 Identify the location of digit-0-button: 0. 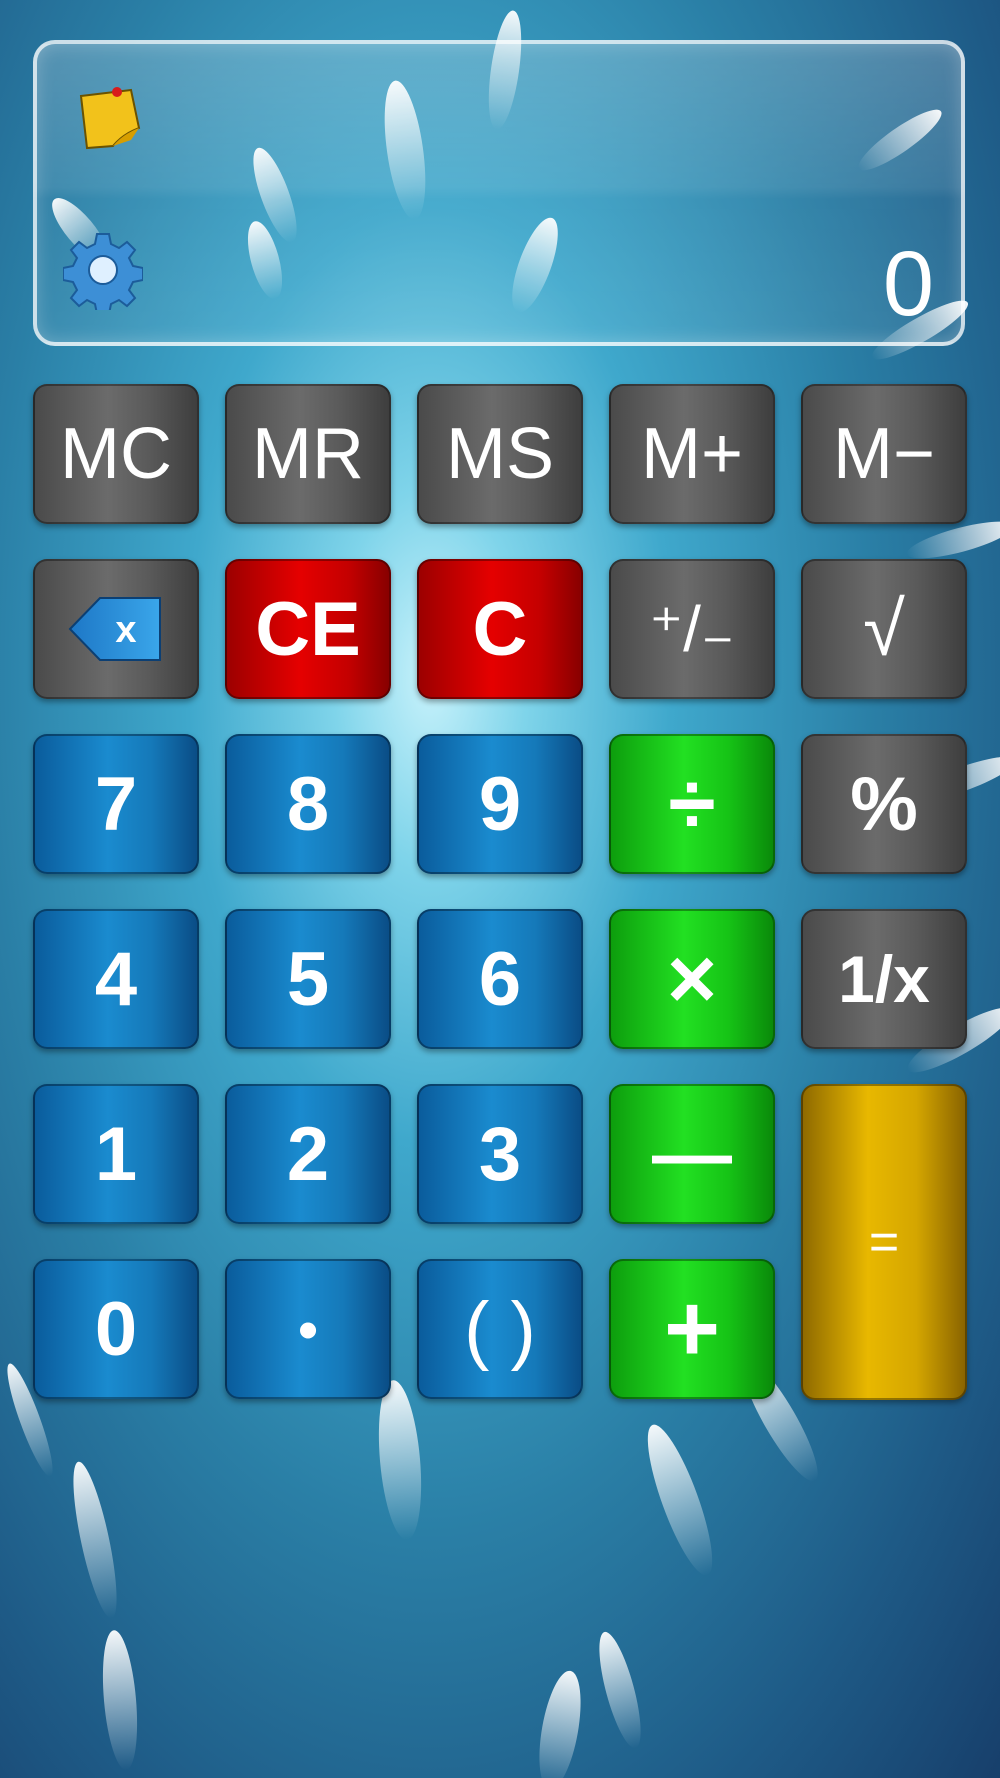
(116, 1329).